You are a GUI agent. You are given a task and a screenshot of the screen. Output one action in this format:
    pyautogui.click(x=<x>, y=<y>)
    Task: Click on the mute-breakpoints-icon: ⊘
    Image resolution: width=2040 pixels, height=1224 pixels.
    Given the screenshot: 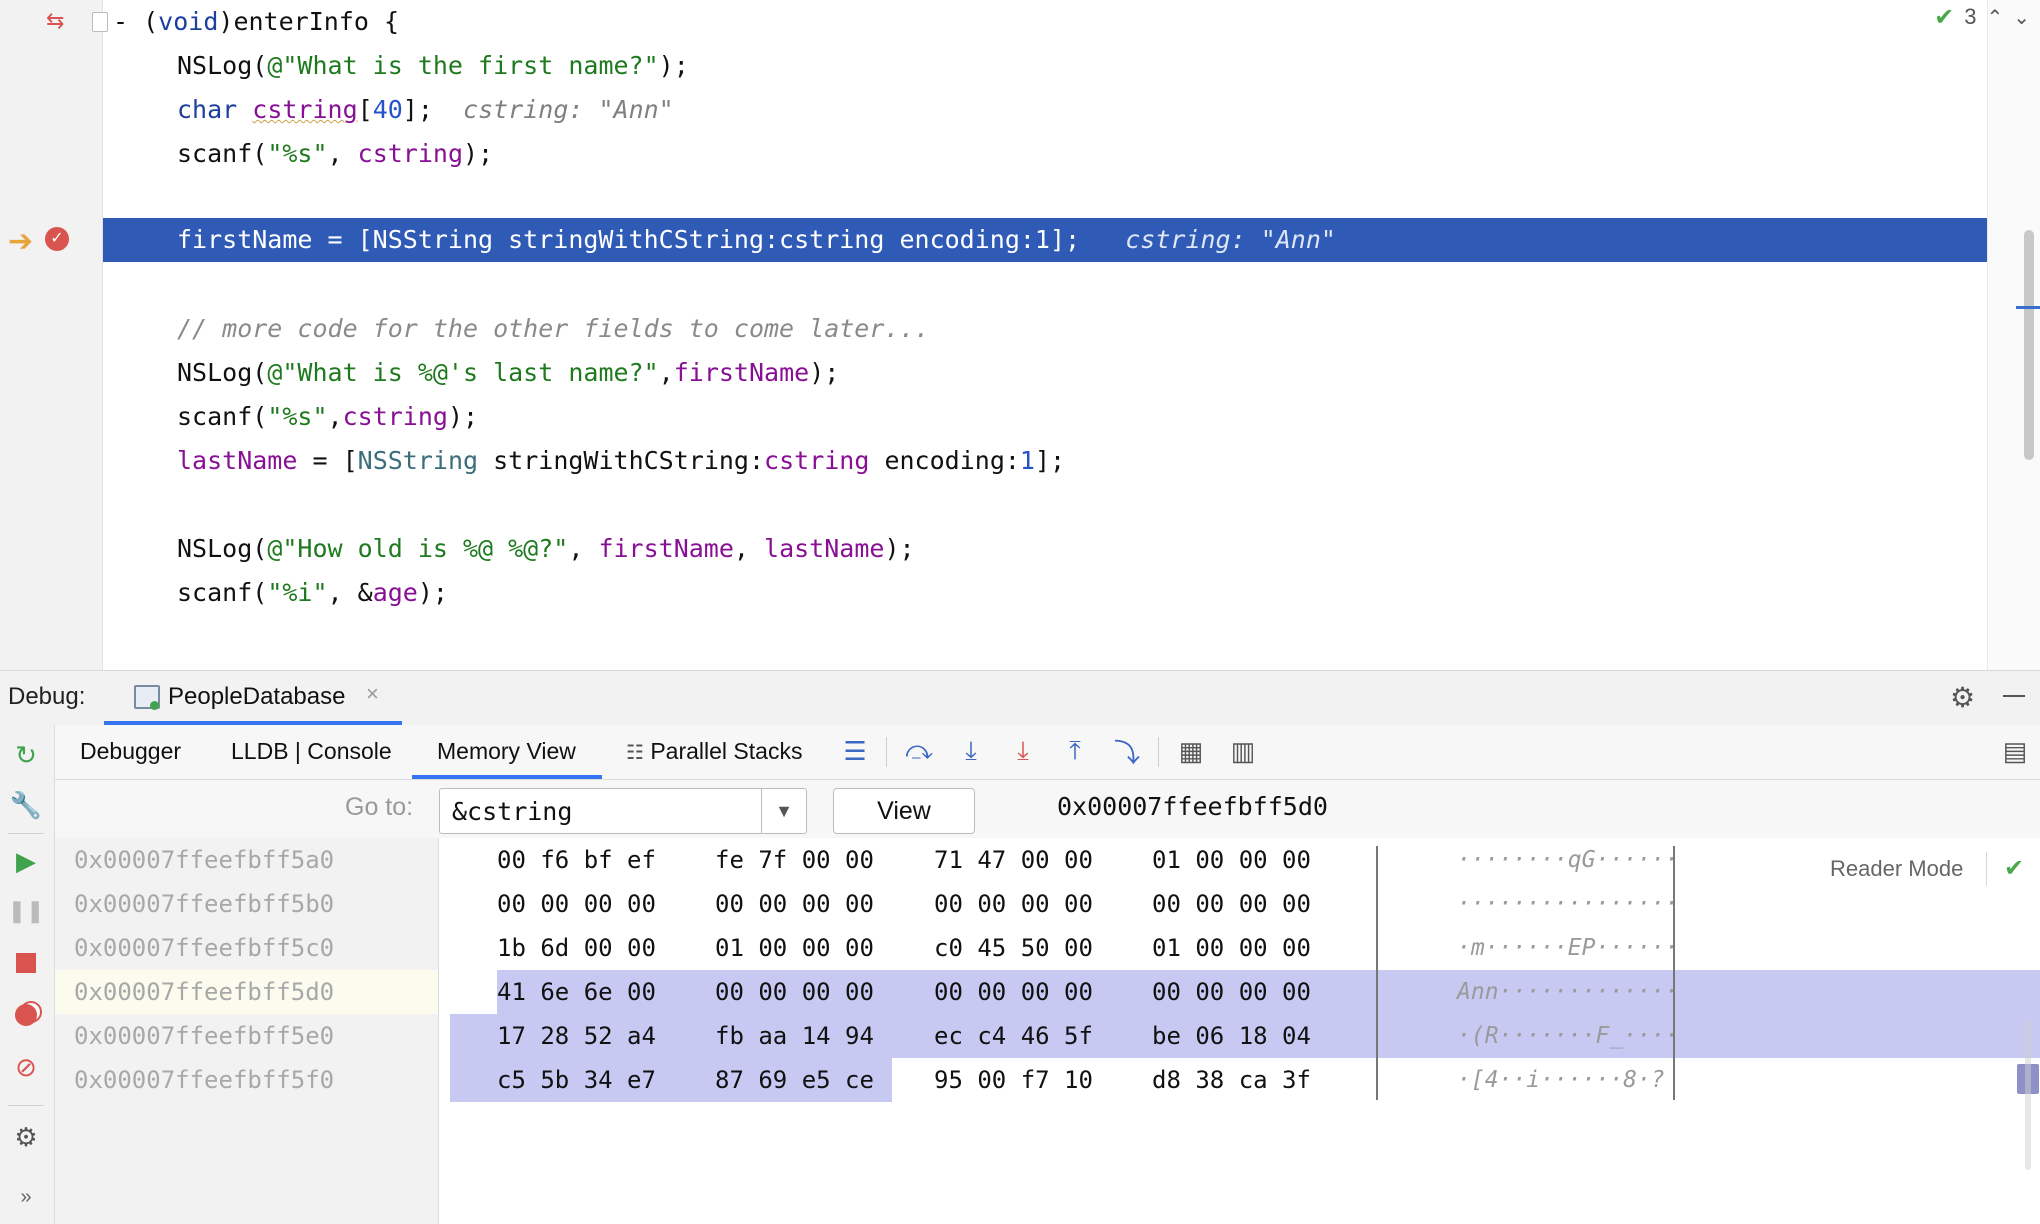 What is the action you would take?
    pyautogui.click(x=26, y=1067)
    